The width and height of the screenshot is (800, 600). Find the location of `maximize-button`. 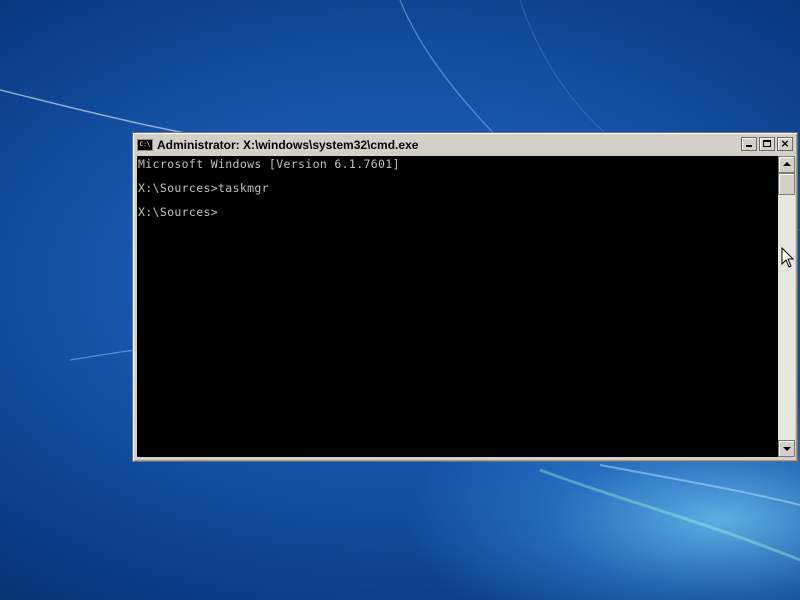

maximize-button is located at coordinates (767, 144).